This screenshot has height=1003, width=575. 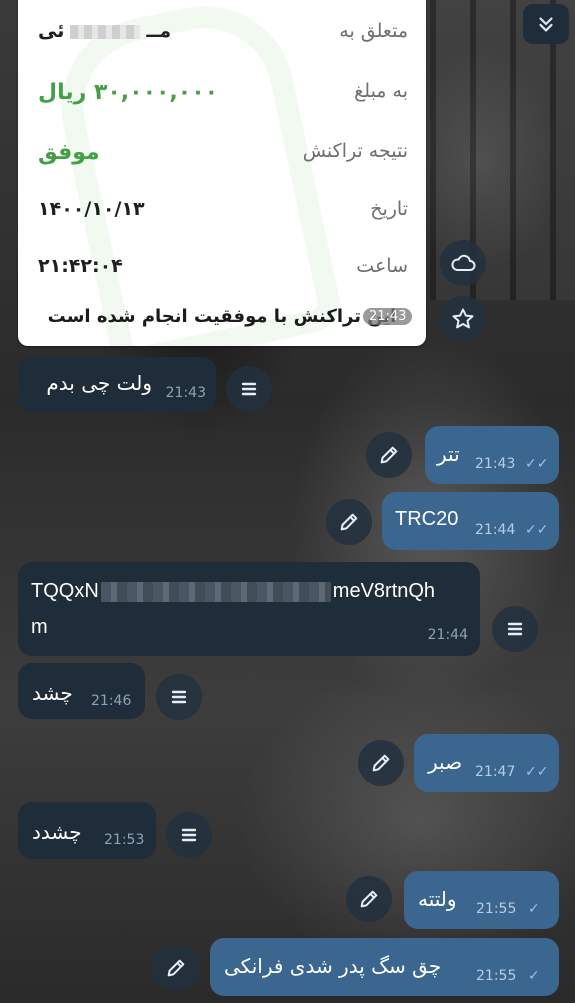 What do you see at coordinates (427, 519) in the screenshot?
I see `message-text: TRC20` at bounding box center [427, 519].